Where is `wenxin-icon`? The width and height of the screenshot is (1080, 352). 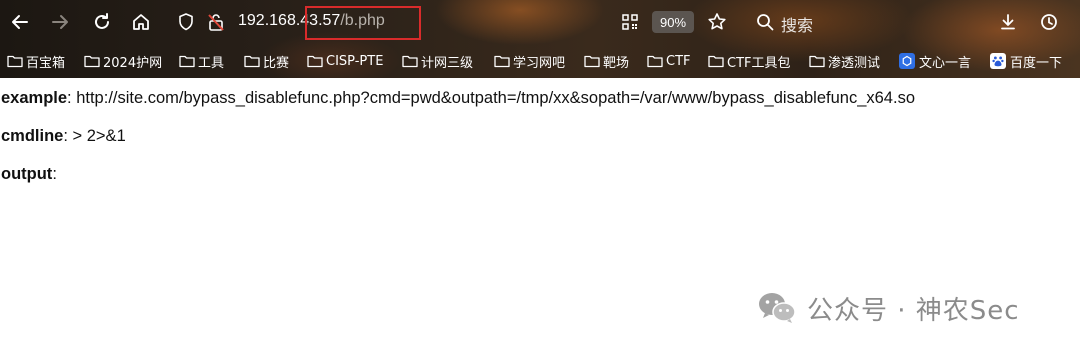
wenxin-icon is located at coordinates (907, 61).